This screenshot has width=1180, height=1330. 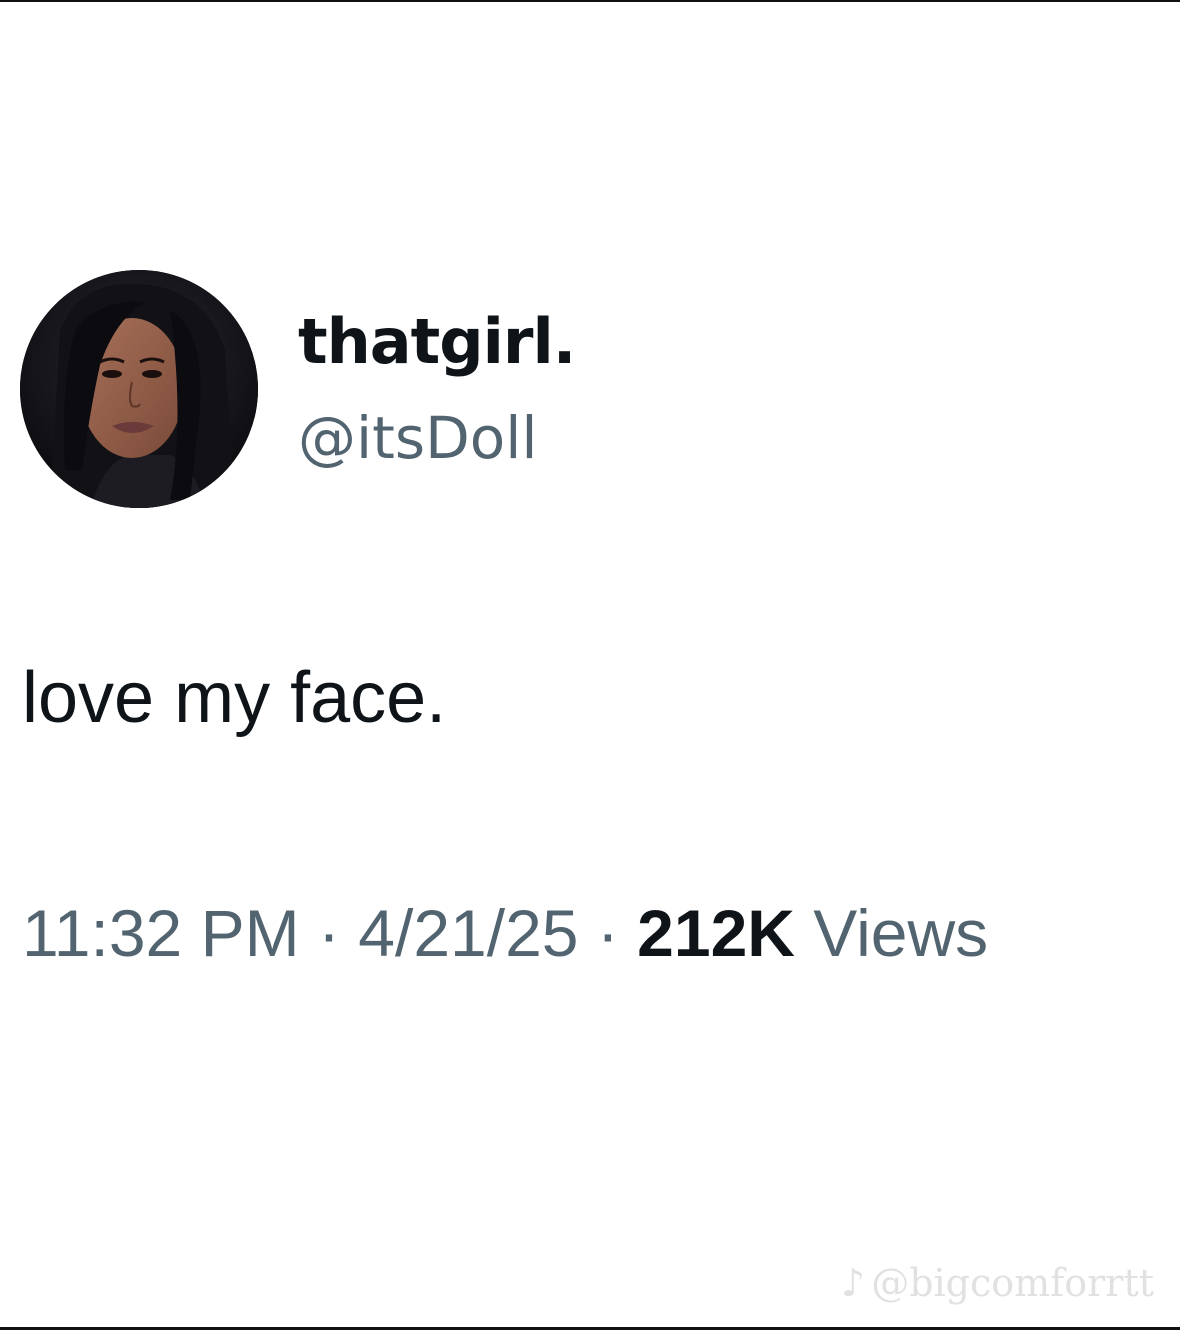 I want to click on top-border, so click(x=590, y=1).